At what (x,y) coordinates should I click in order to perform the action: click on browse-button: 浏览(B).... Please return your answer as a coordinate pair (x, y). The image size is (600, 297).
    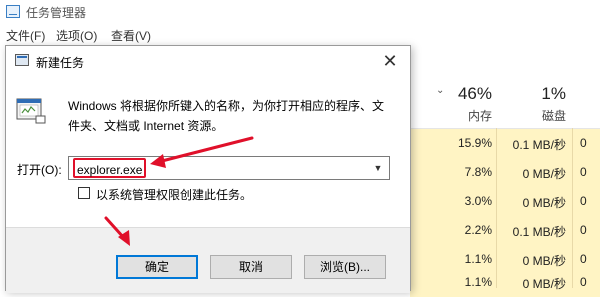
    Looking at the image, I should click on (345, 267).